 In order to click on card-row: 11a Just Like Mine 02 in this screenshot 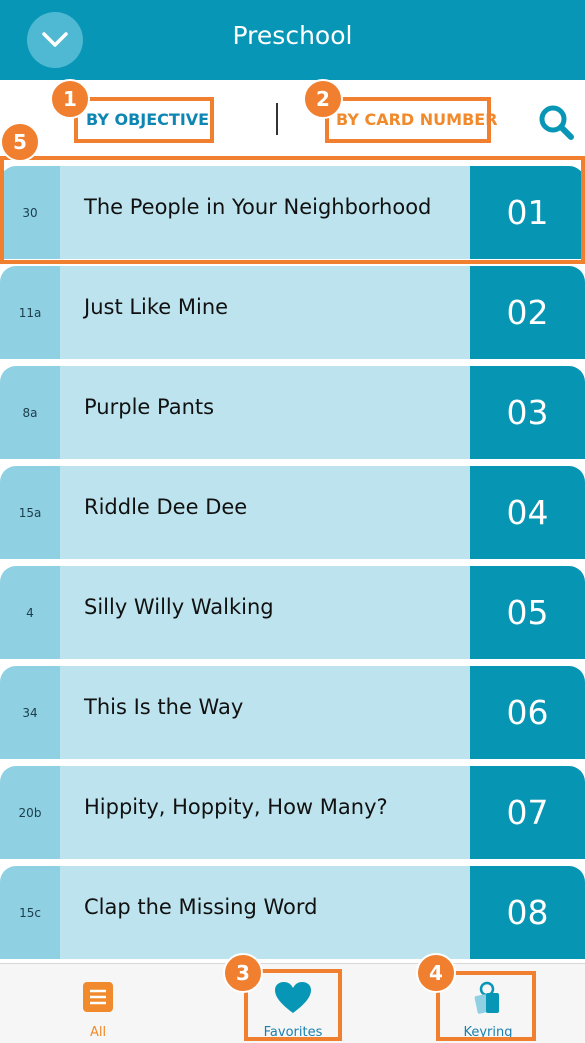, I will do `click(292, 312)`.